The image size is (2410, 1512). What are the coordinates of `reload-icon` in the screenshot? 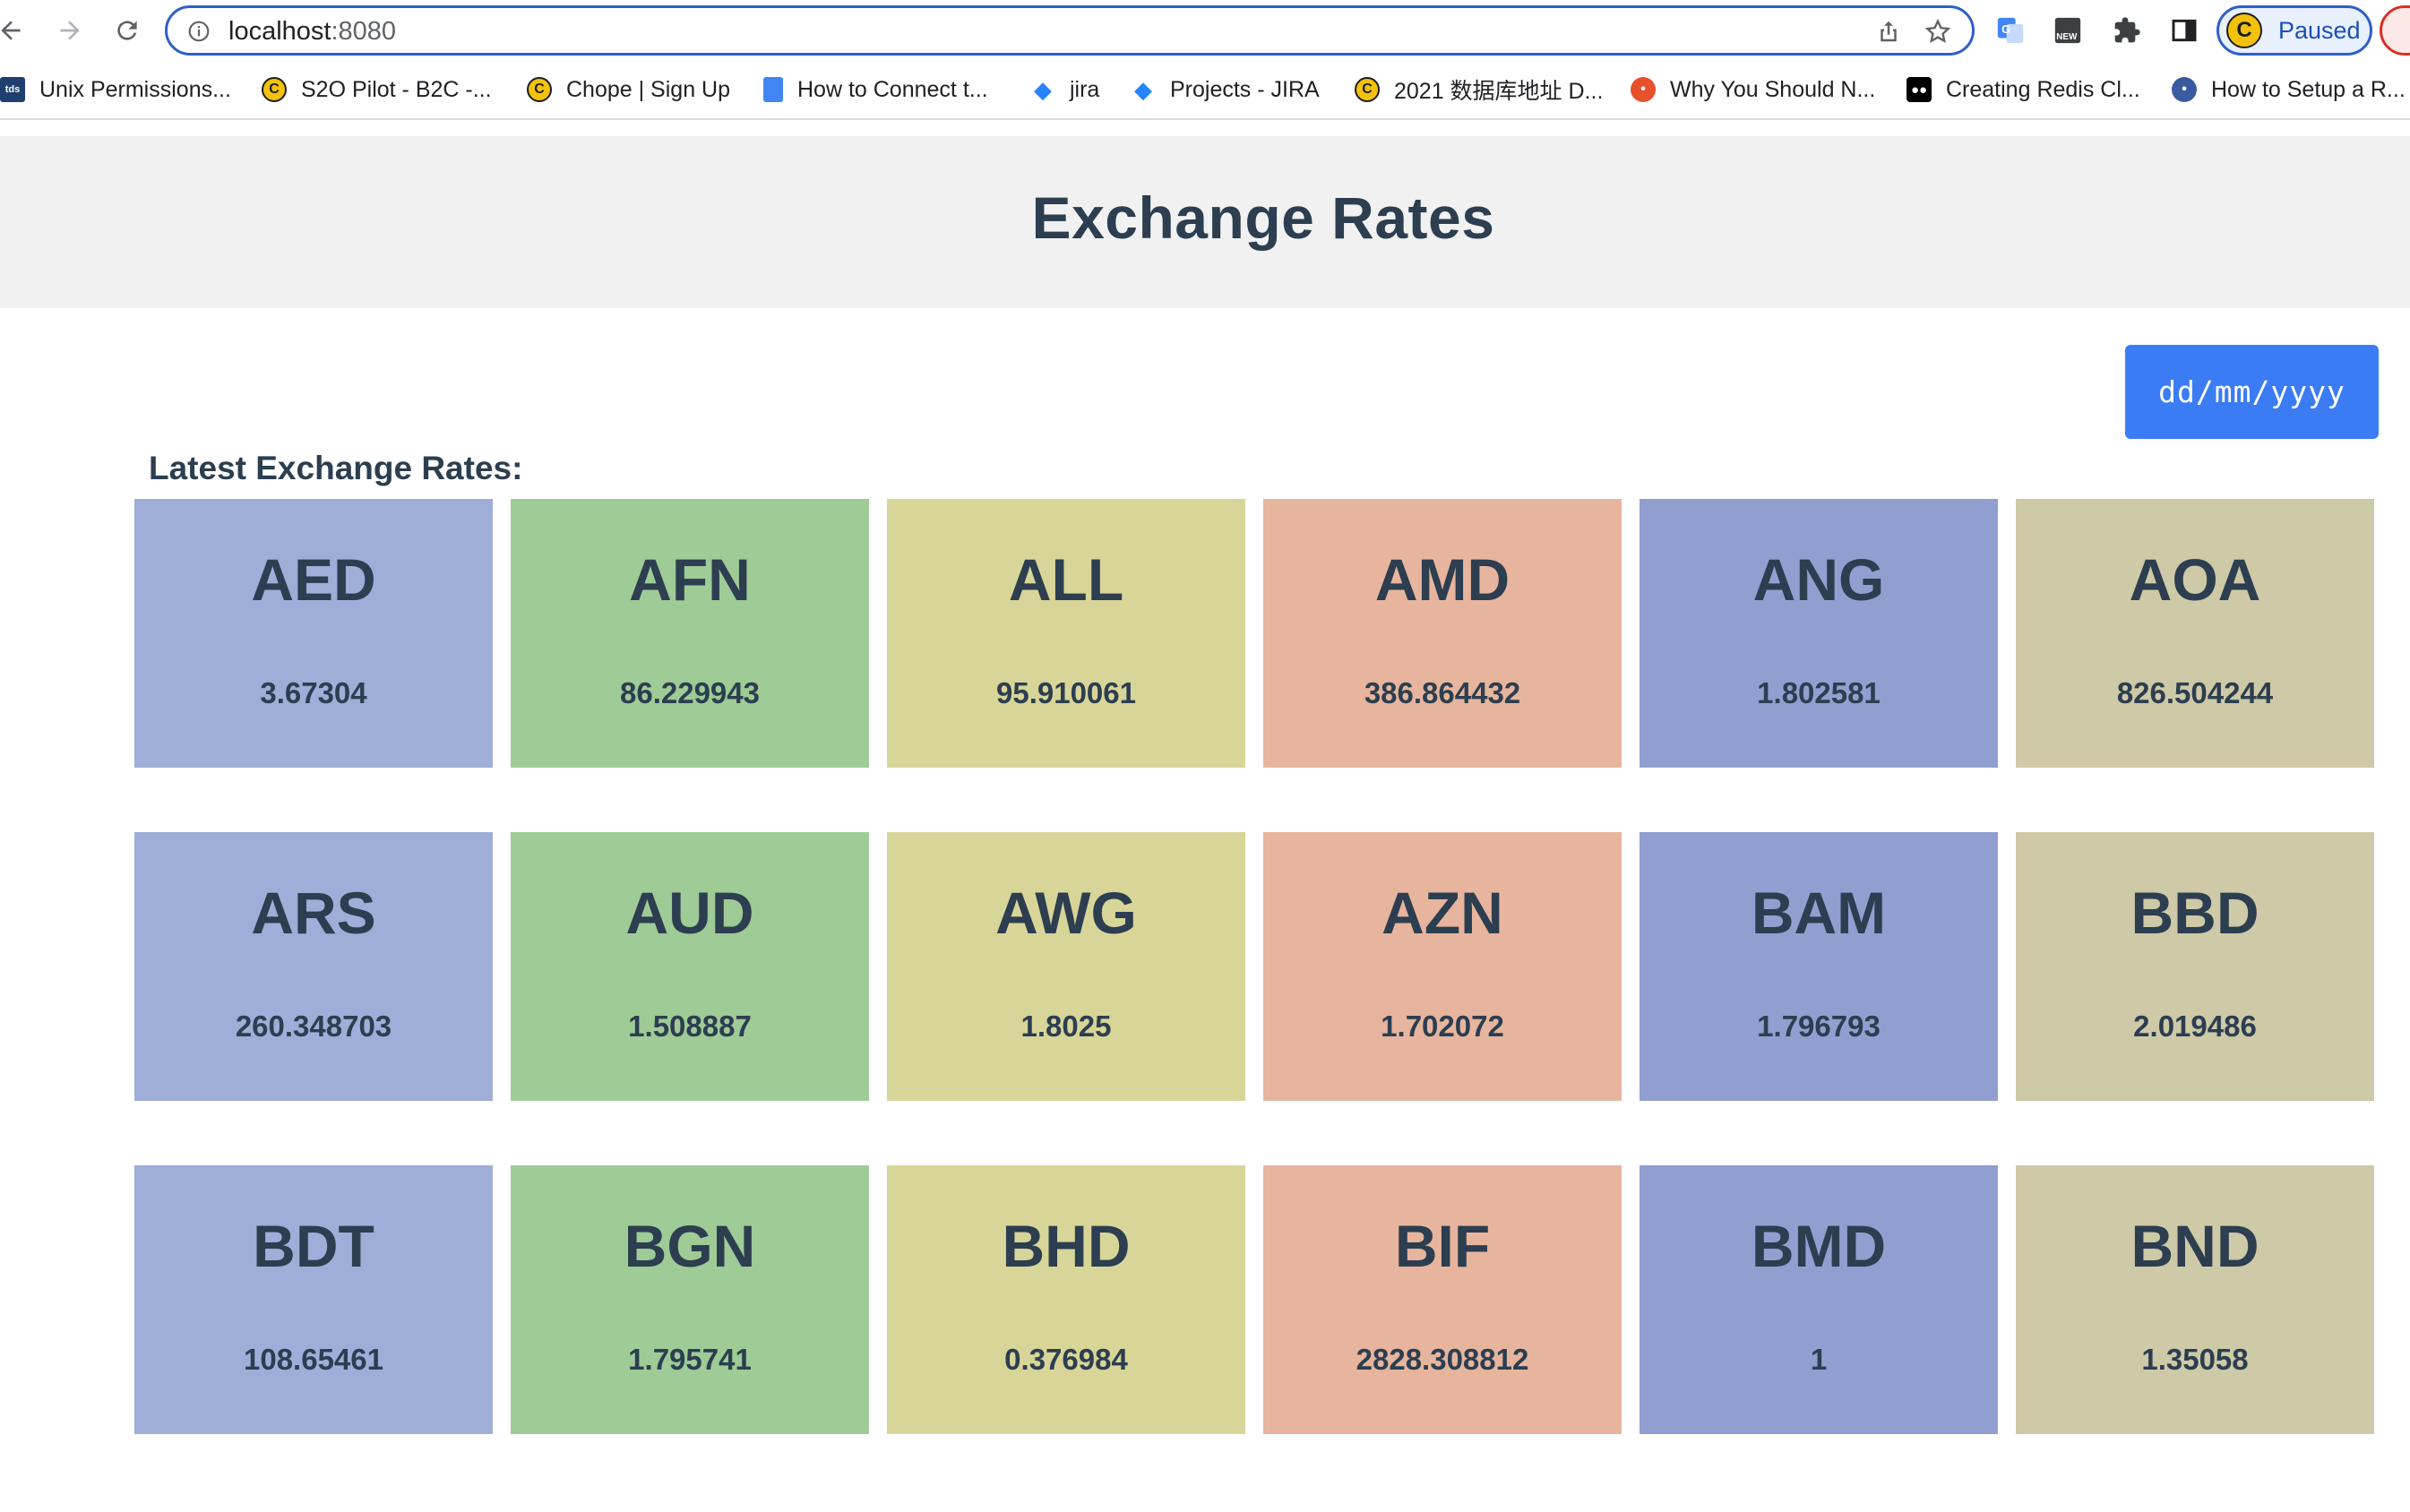 It's located at (127, 30).